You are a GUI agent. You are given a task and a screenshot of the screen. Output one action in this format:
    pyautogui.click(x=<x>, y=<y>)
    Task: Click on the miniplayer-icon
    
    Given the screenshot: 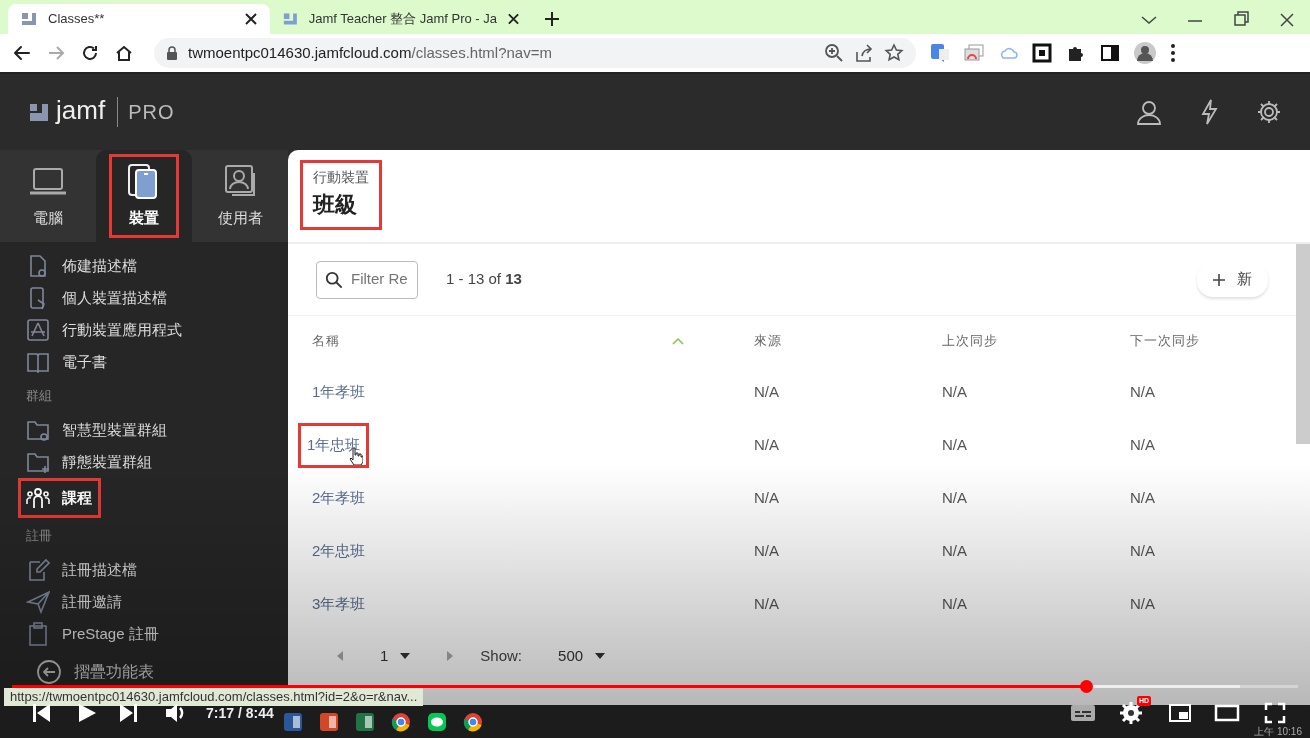 What is the action you would take?
    pyautogui.click(x=1180, y=713)
    